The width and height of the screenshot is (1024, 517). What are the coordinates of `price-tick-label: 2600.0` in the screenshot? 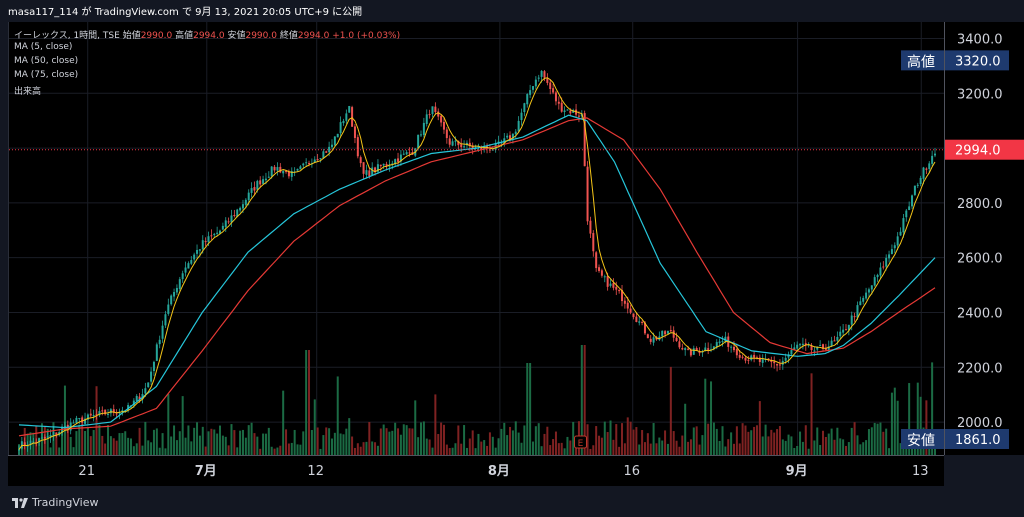 It's located at (980, 259).